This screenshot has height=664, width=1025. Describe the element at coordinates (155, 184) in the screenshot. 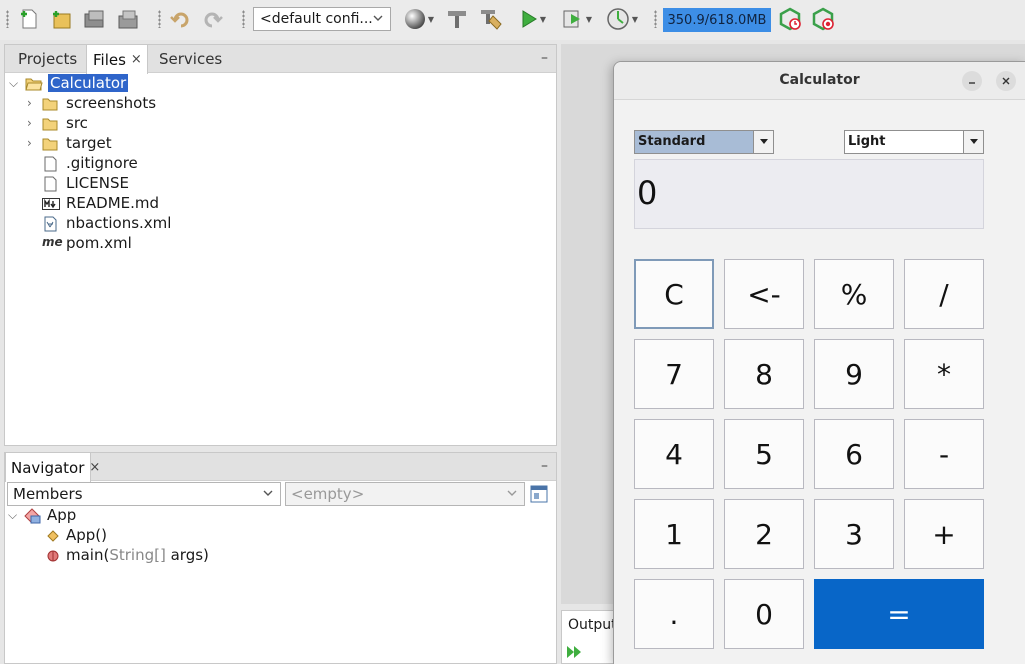

I see `tree-item-license: LICENSE` at that location.